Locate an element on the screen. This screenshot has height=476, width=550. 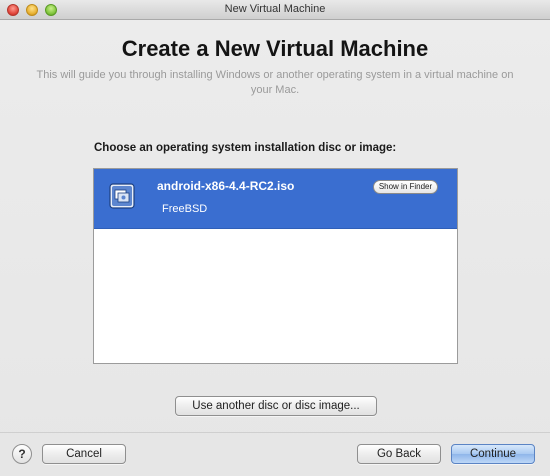
title-bar: New Virtual Machine is located at coordinates (275, 10).